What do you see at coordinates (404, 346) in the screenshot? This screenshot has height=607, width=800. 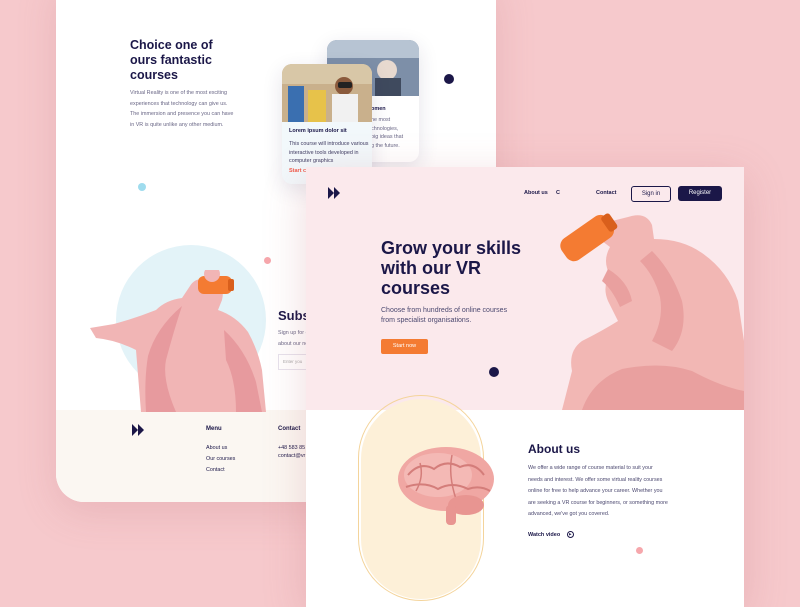 I see `start-now-button: Start now` at bounding box center [404, 346].